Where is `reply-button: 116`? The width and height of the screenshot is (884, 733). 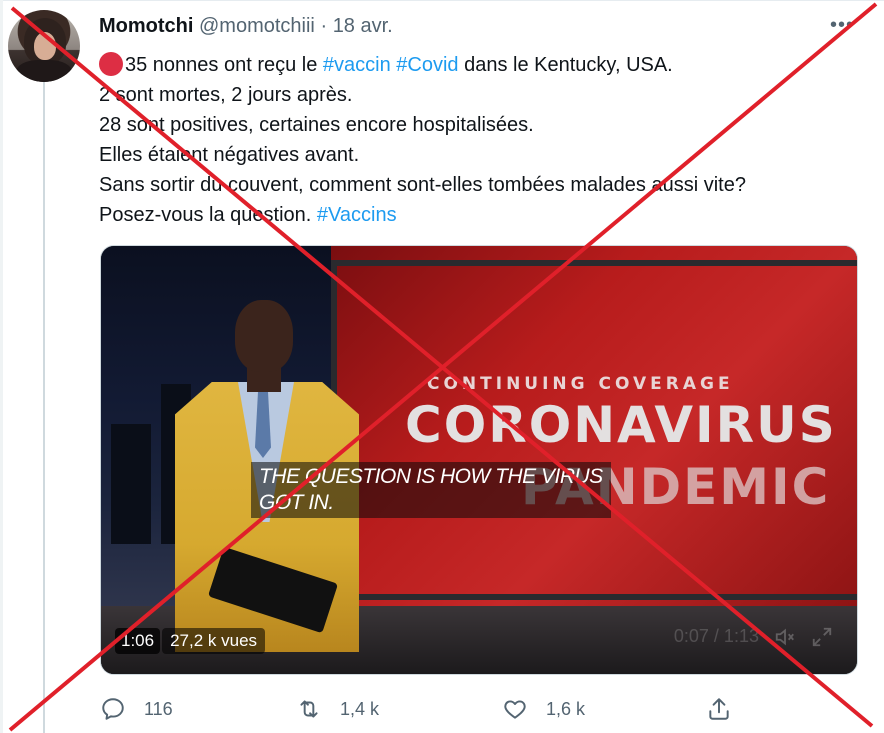
reply-button: 116 is located at coordinates (136, 709).